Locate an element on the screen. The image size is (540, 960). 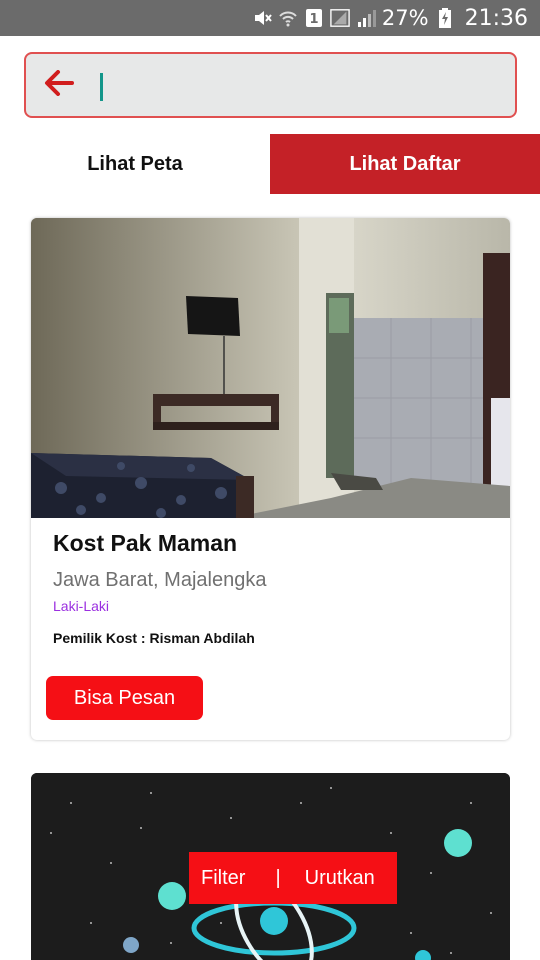
sim-badge: 1 is located at coordinates (313, 19).